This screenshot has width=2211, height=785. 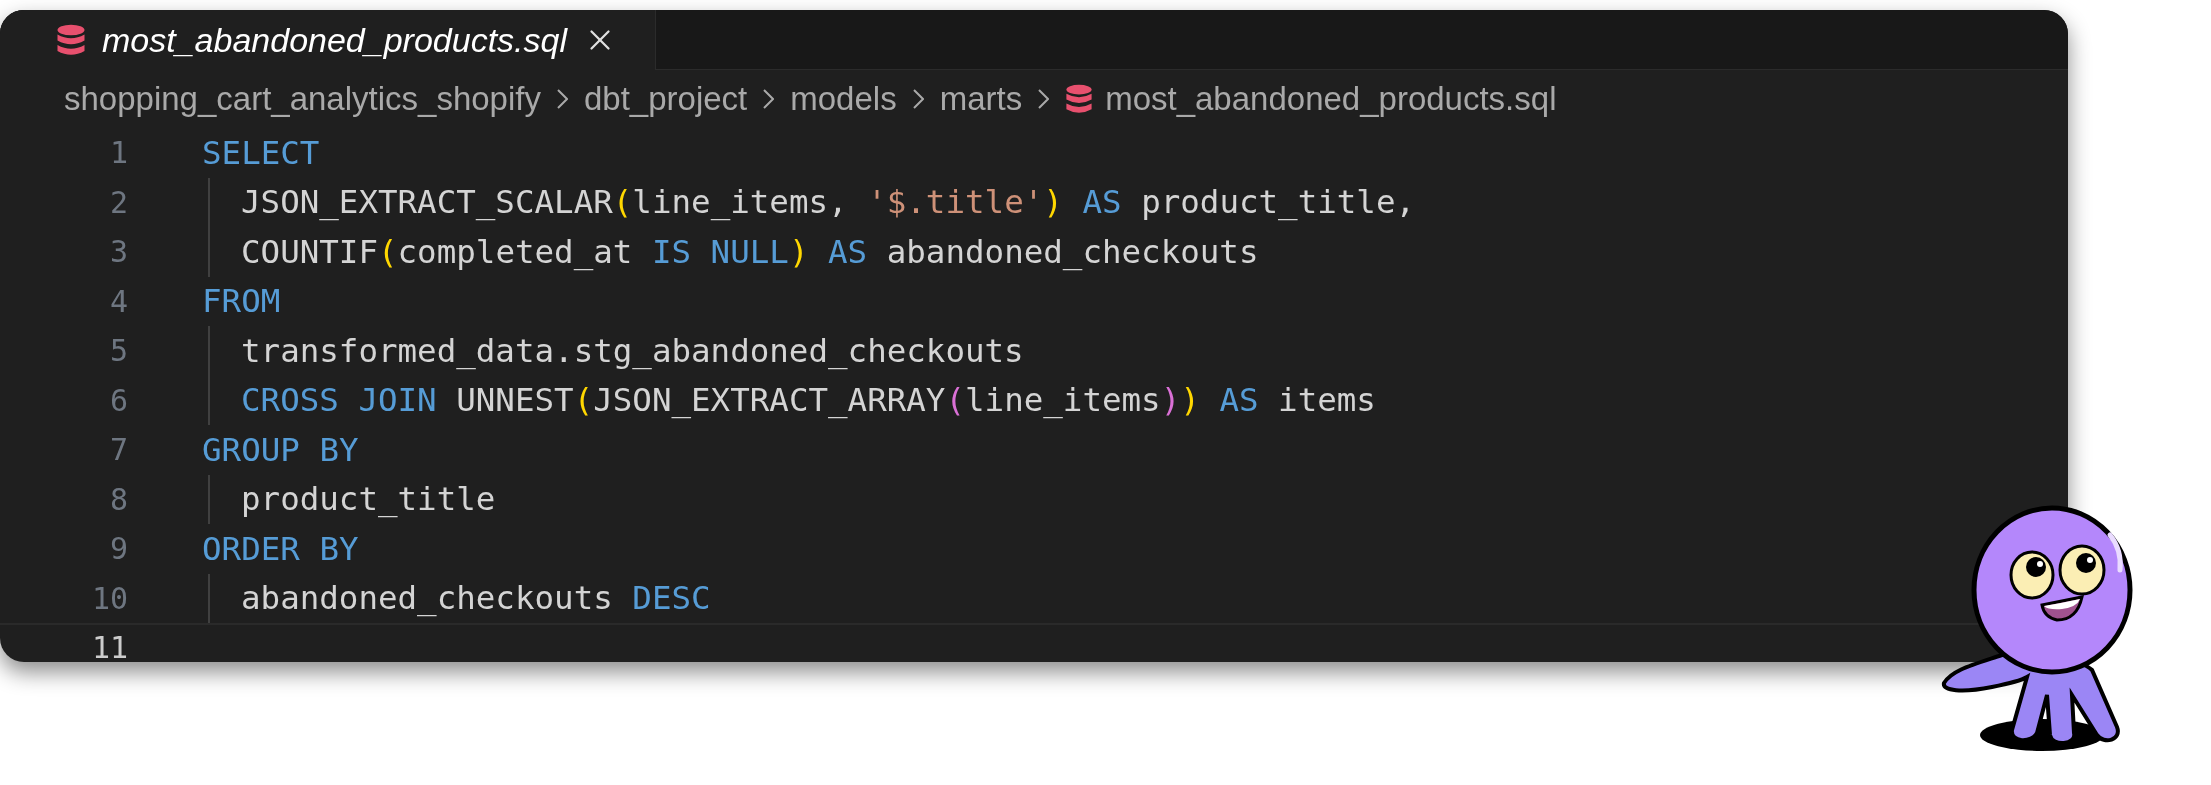 What do you see at coordinates (476, 598) in the screenshot?
I see `code-line: abandoned_checkouts DESC` at bounding box center [476, 598].